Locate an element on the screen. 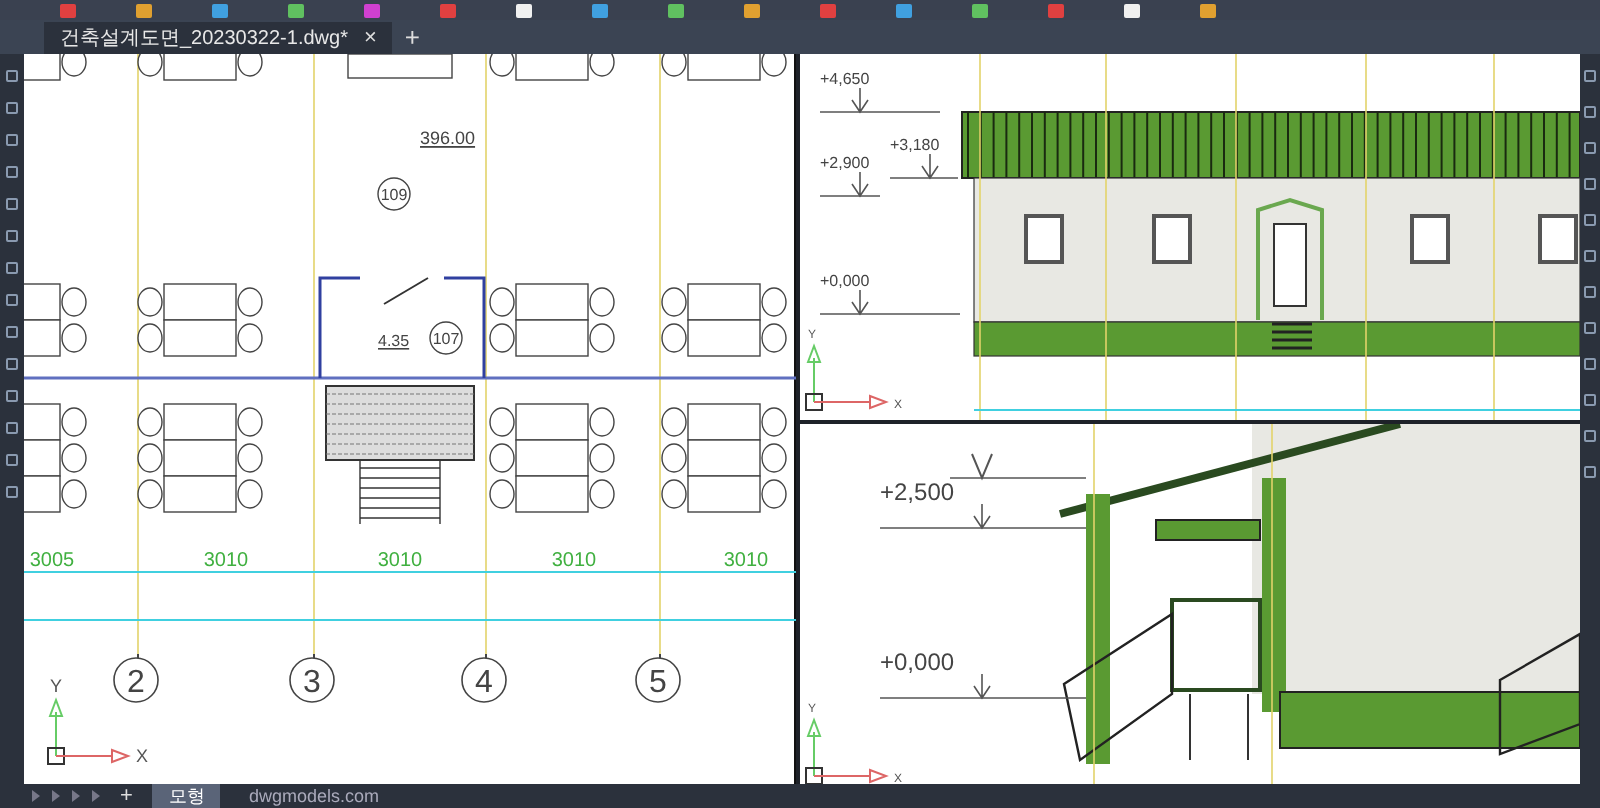 Image resolution: width=1600 pixels, height=808 pixels. level-label: +4,650 is located at coordinates (845, 79).